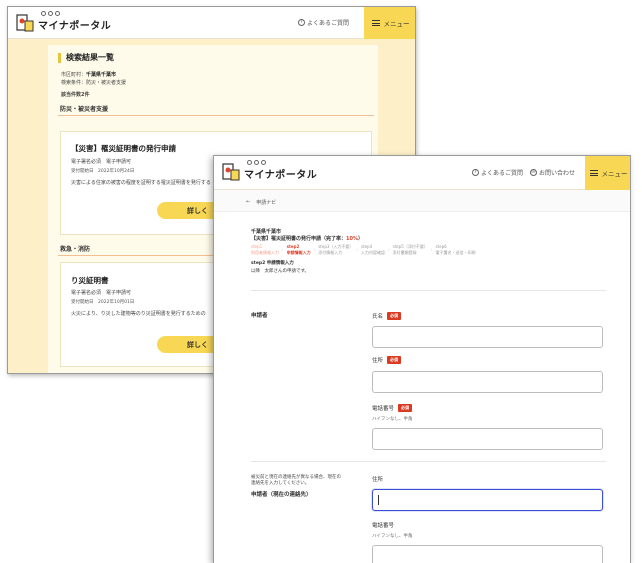 Image resolution: width=642 pixels, height=563 pixels. I want to click on section-divider, so click(216, 115).